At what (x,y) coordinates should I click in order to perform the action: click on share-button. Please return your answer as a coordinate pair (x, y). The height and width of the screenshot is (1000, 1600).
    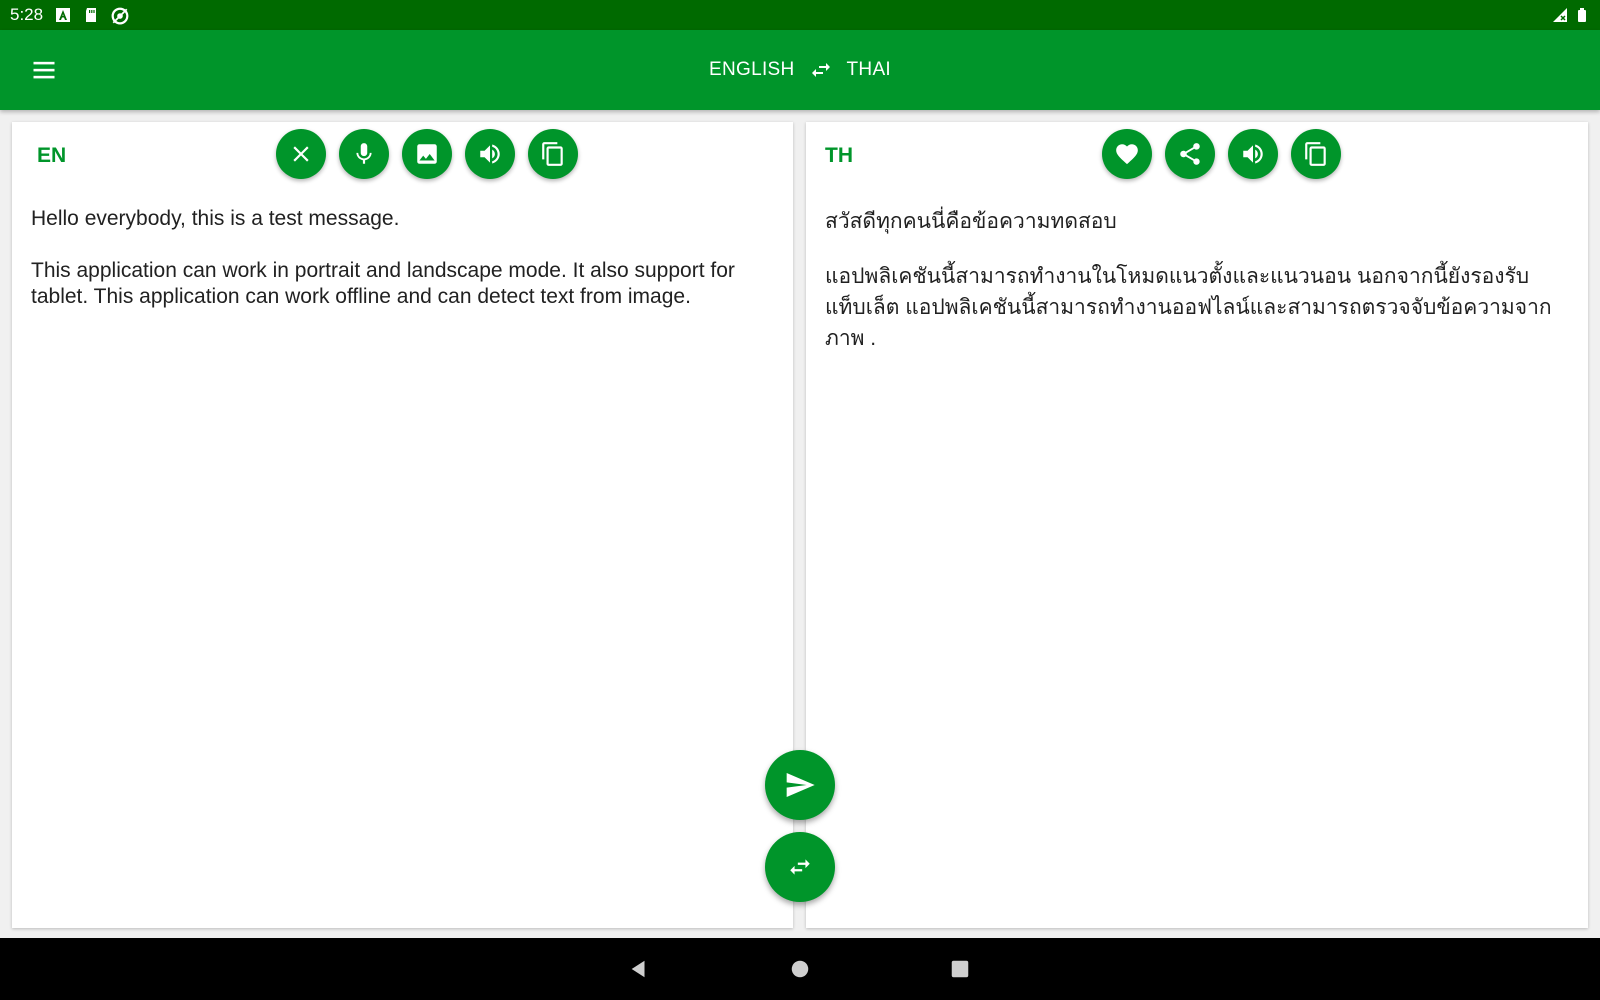
    Looking at the image, I should click on (1190, 154).